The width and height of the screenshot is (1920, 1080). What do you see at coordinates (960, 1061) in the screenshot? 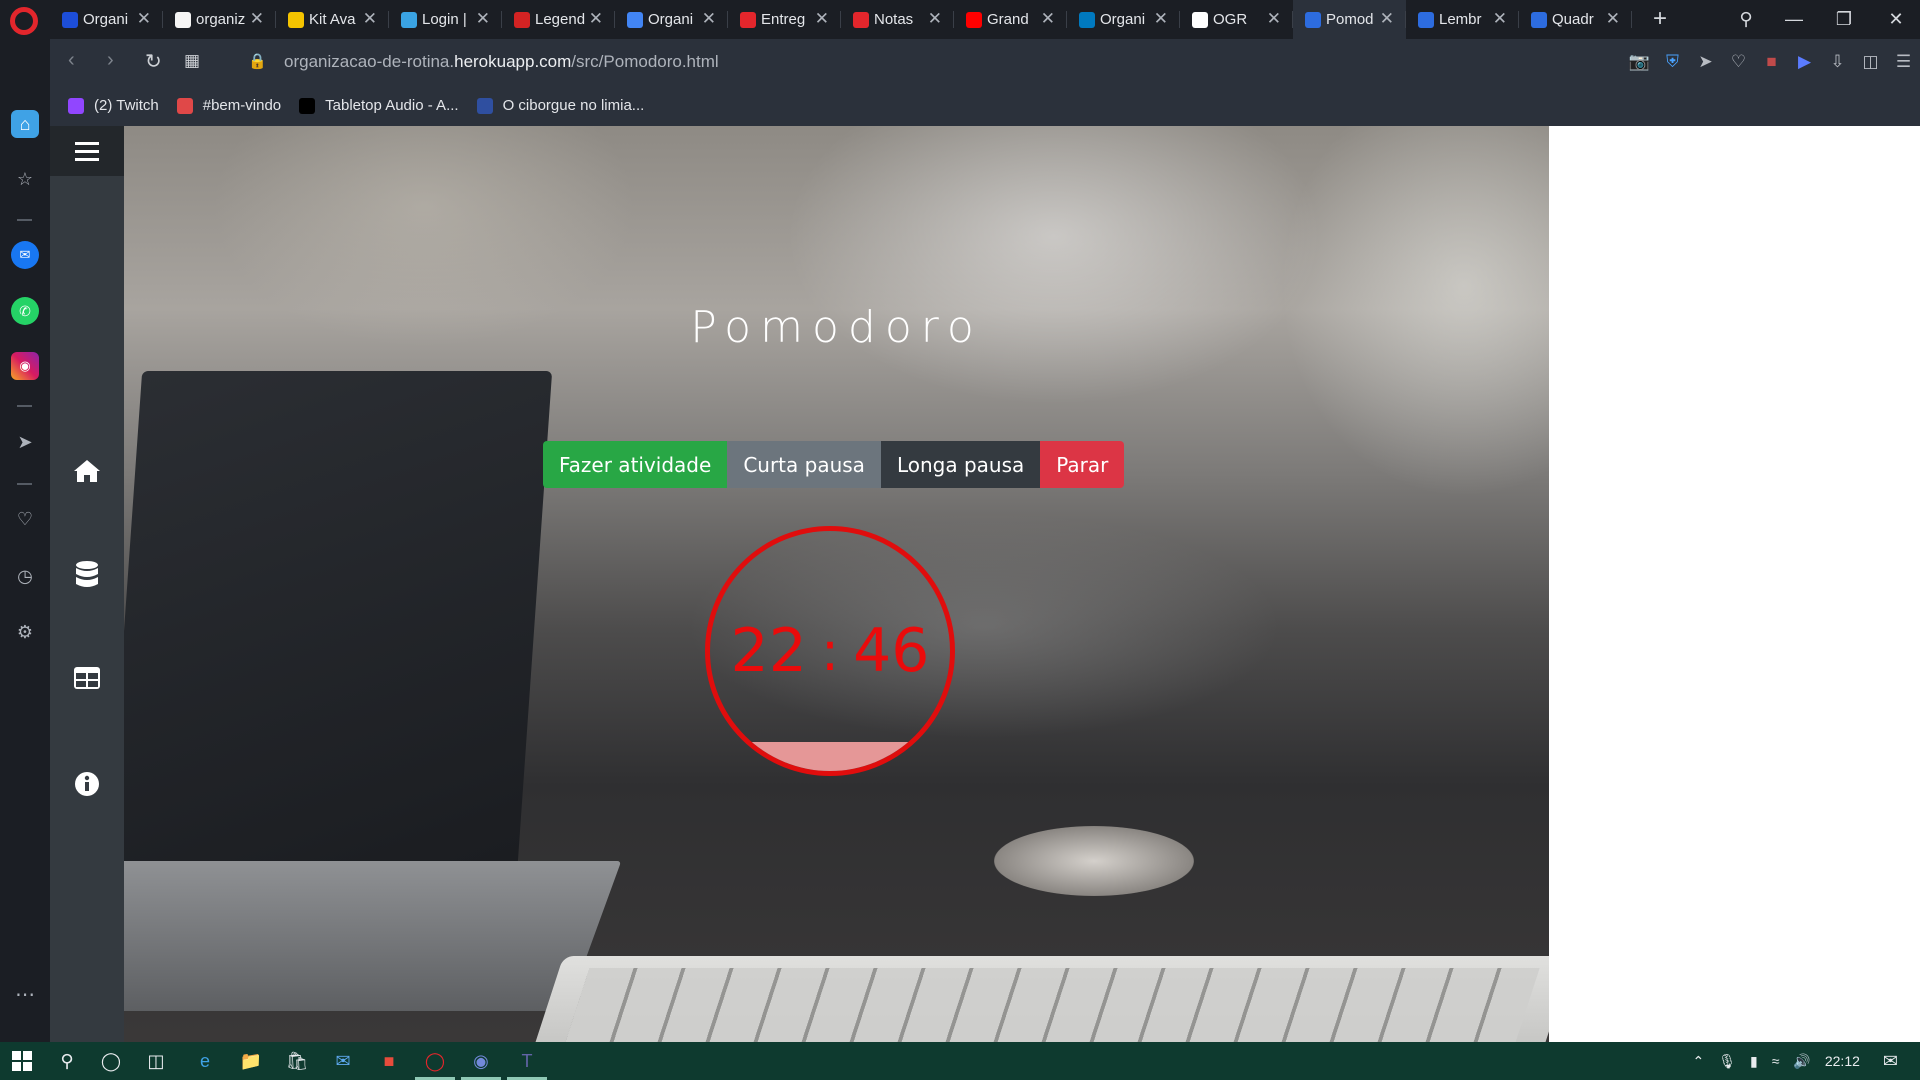
I see `windows-taskbar: ⚲ ◯ ◫ e 📁 🛍 ✉ ■ ◯ ◉ T ⌃ 🎙 ▮ ≈ 🔊 22:12 ✉` at bounding box center [960, 1061].